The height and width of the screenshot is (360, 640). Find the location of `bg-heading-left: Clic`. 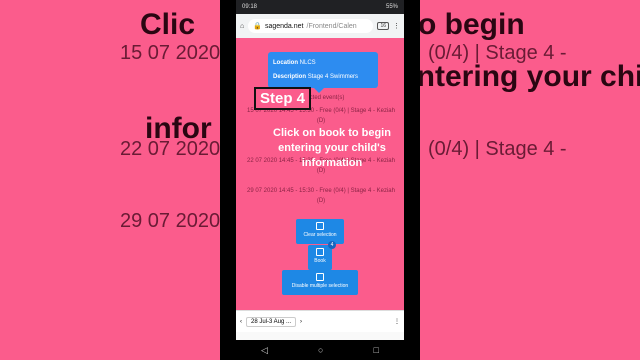

bg-heading-left: Clic is located at coordinates (168, 24).